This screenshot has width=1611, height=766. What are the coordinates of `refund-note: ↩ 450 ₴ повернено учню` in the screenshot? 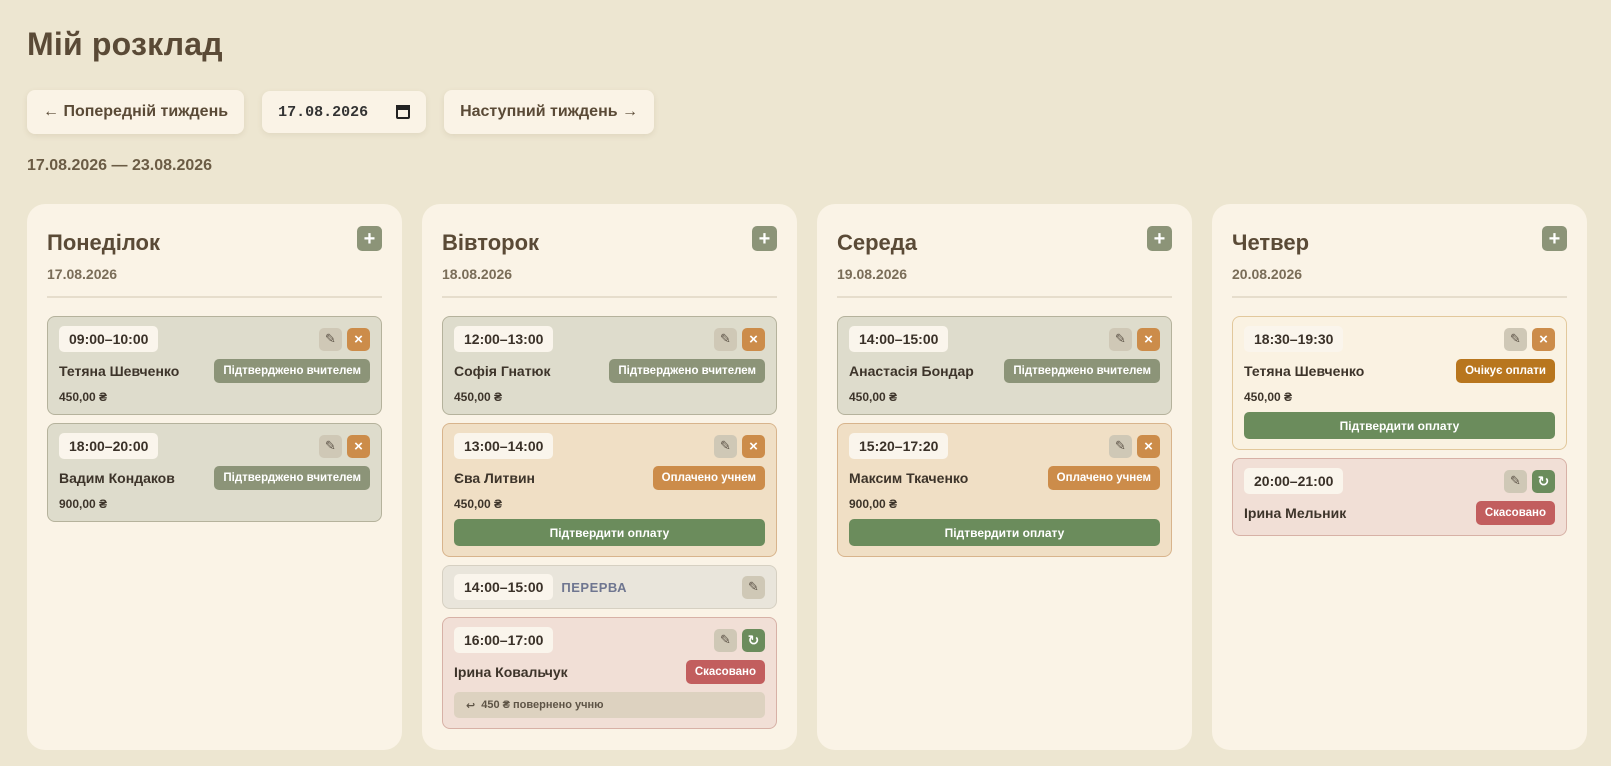 It's located at (609, 705).